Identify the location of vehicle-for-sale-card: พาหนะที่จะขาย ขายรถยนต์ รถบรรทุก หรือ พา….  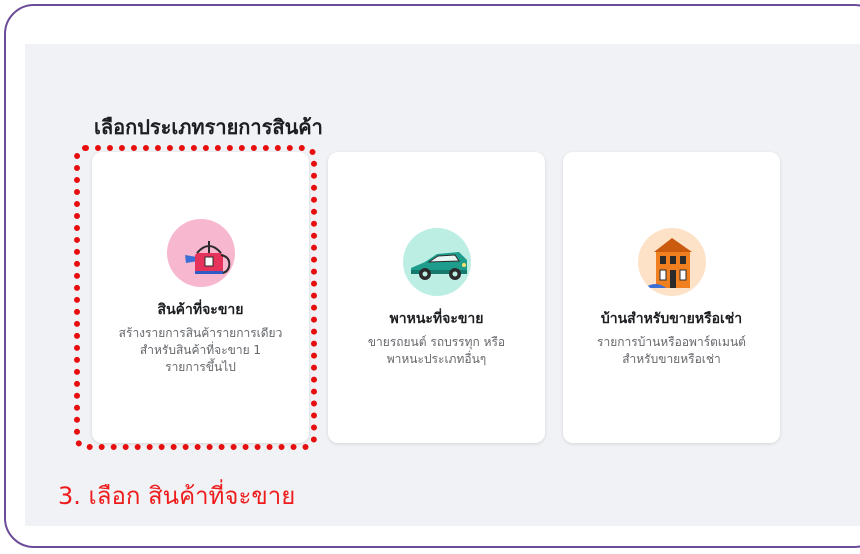
(436, 297).